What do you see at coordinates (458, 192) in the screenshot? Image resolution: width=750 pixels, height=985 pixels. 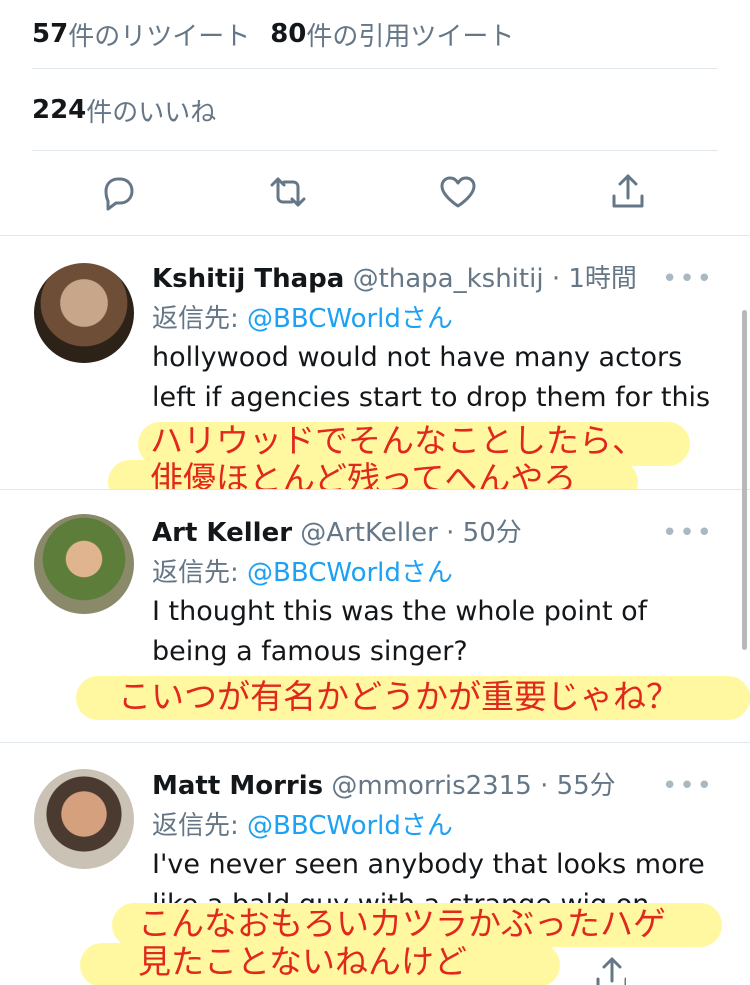 I see `like-icon` at bounding box center [458, 192].